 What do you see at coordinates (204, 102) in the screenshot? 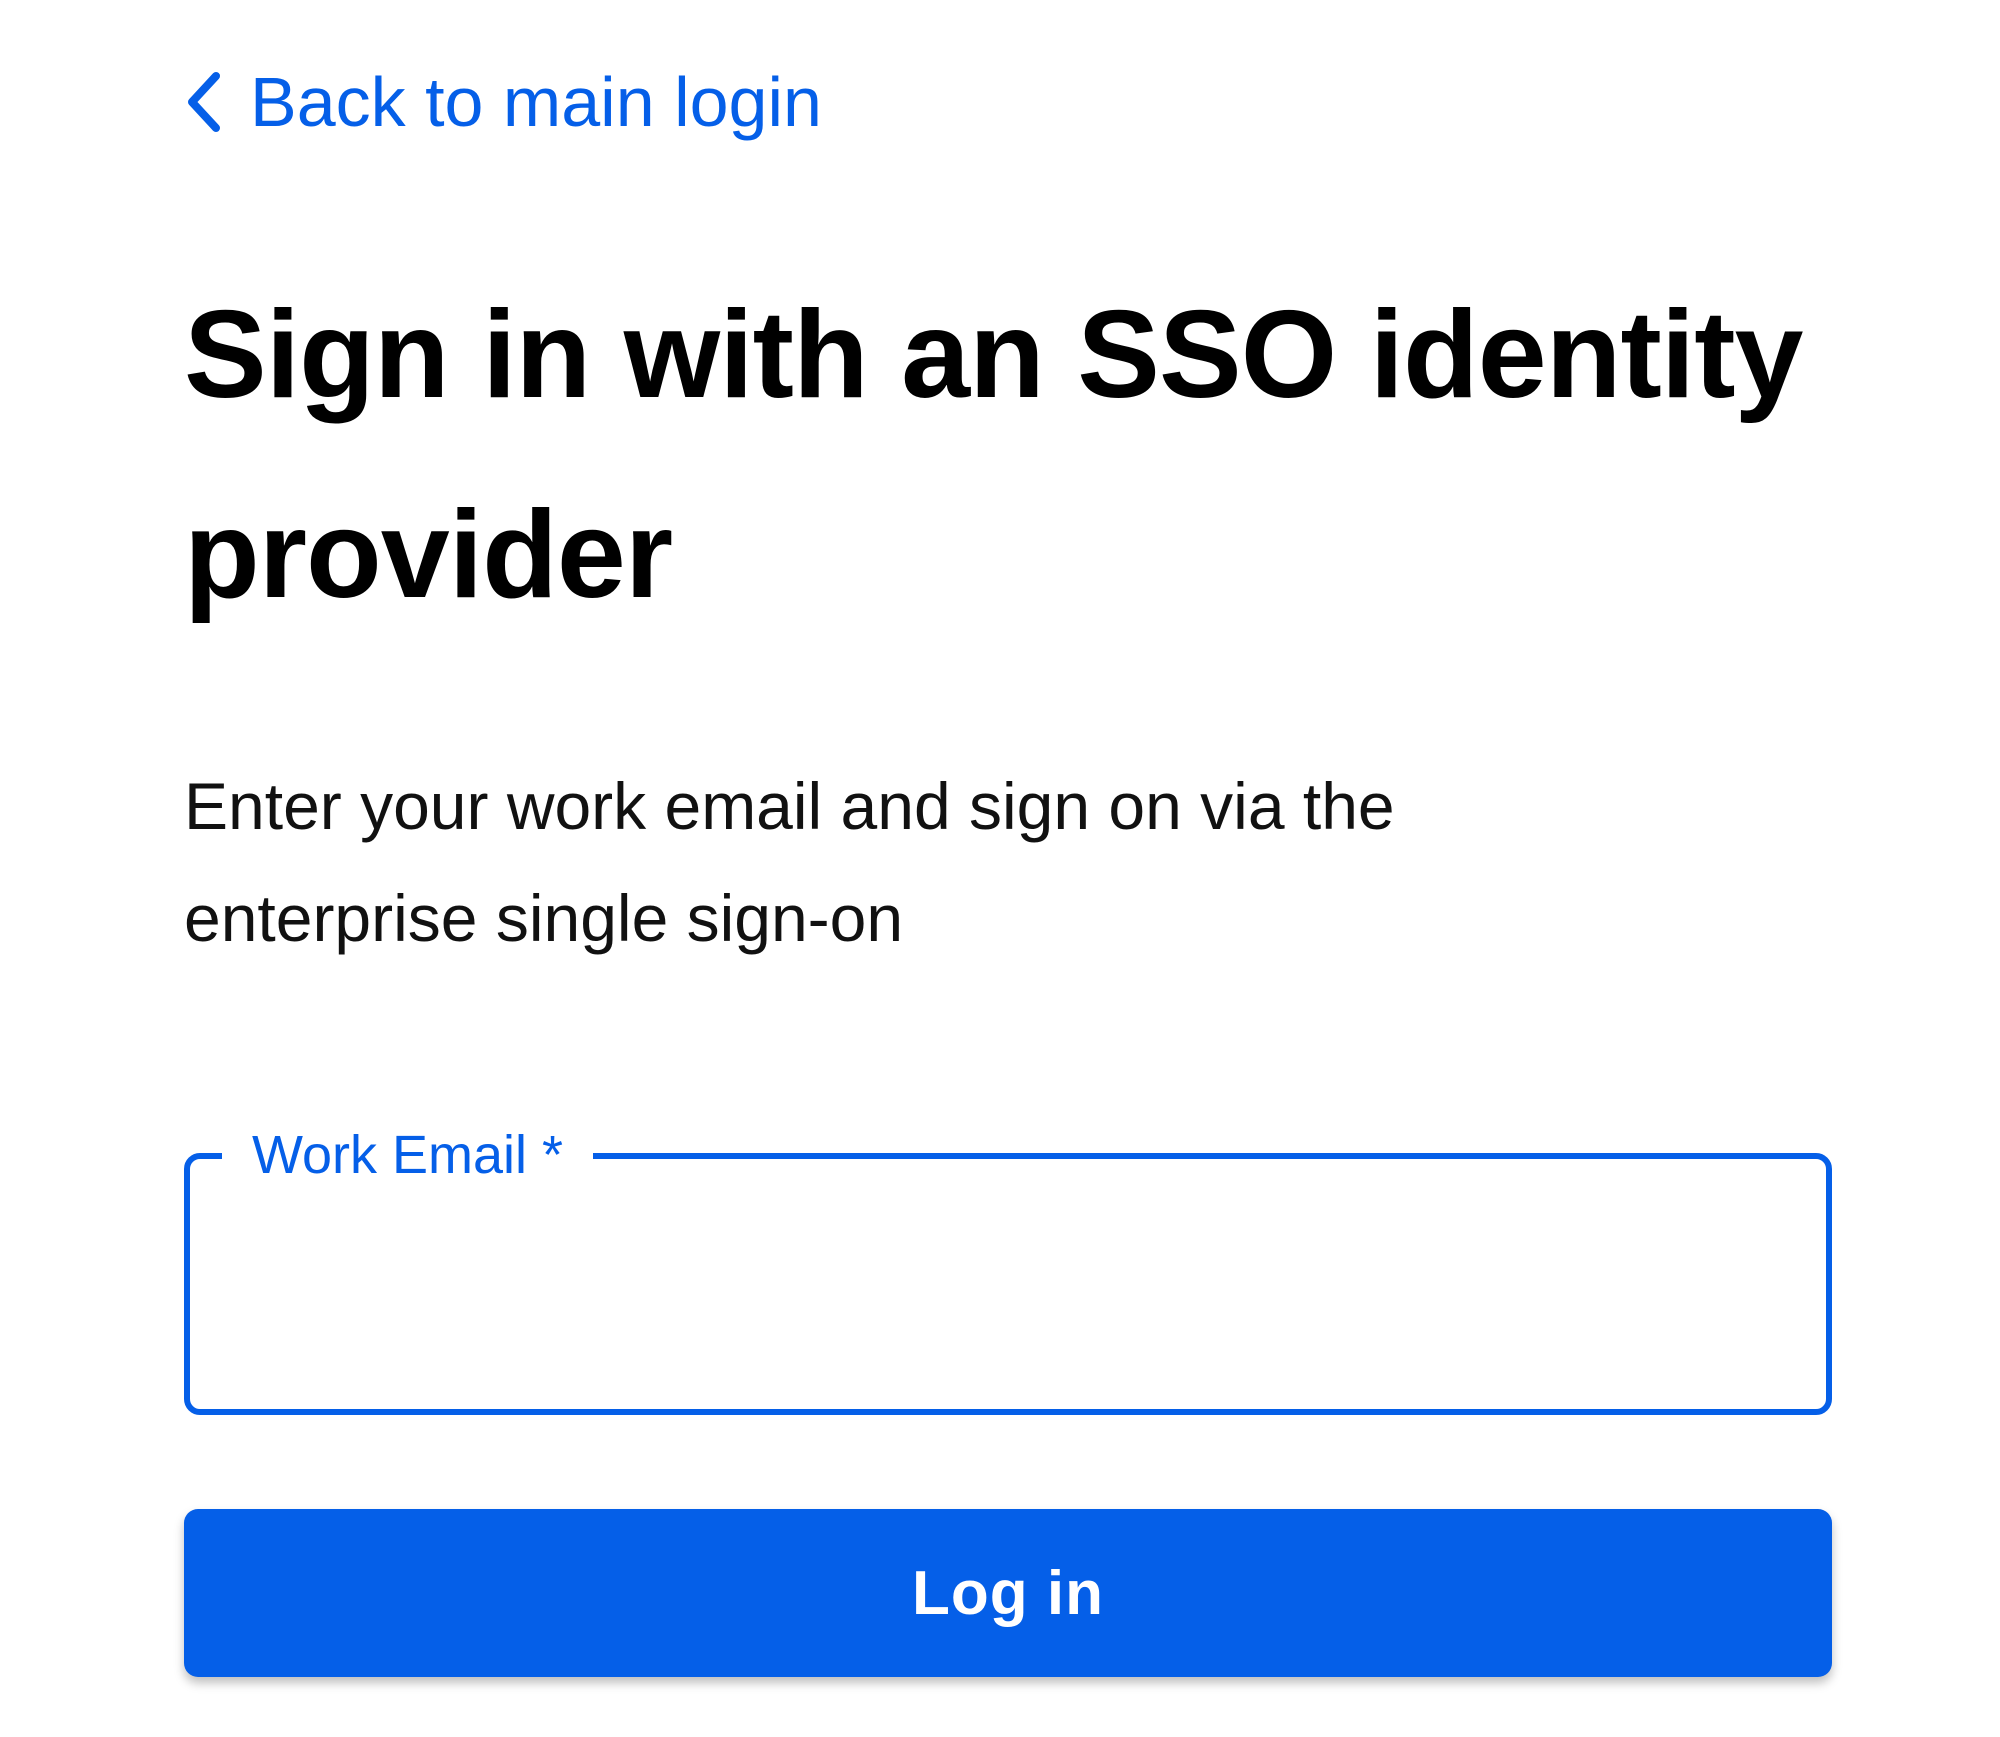
I see `chevron-left-icon` at bounding box center [204, 102].